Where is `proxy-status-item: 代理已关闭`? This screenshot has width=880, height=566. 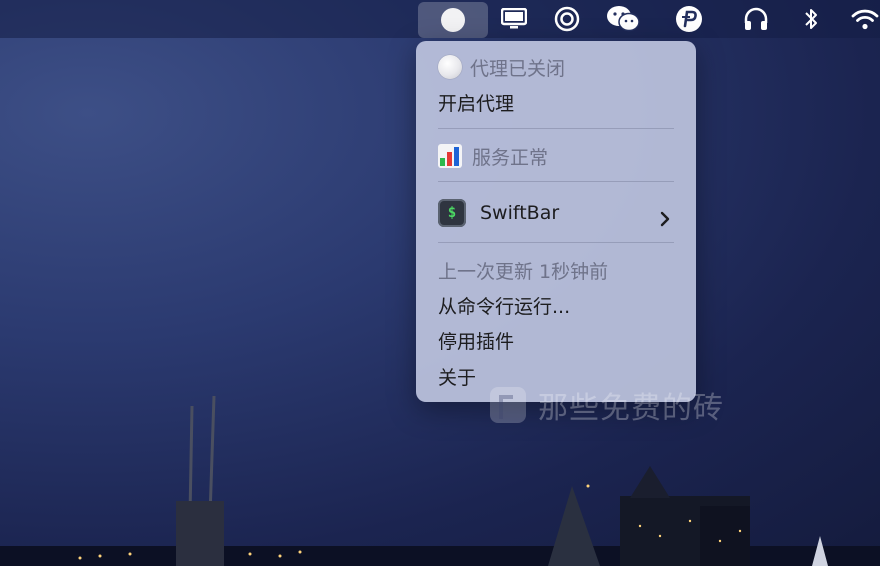
proxy-status-item: 代理已关闭 is located at coordinates (501, 67).